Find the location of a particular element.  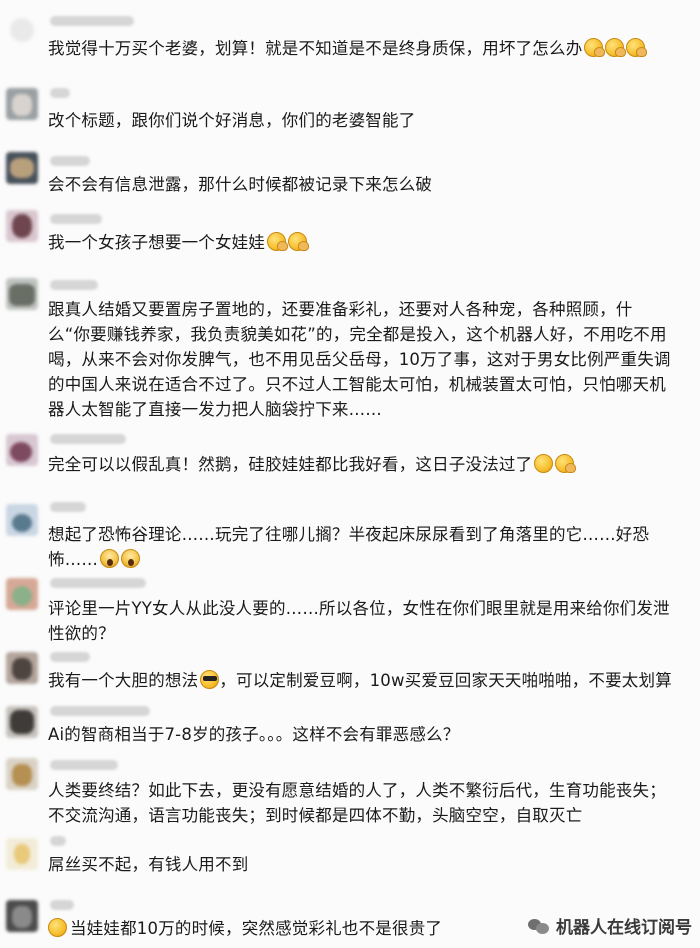

comment-item: Ai的智商相当于7-8岁的孩子。。。这样不会有罪恶感么？ is located at coordinates (350, 727).